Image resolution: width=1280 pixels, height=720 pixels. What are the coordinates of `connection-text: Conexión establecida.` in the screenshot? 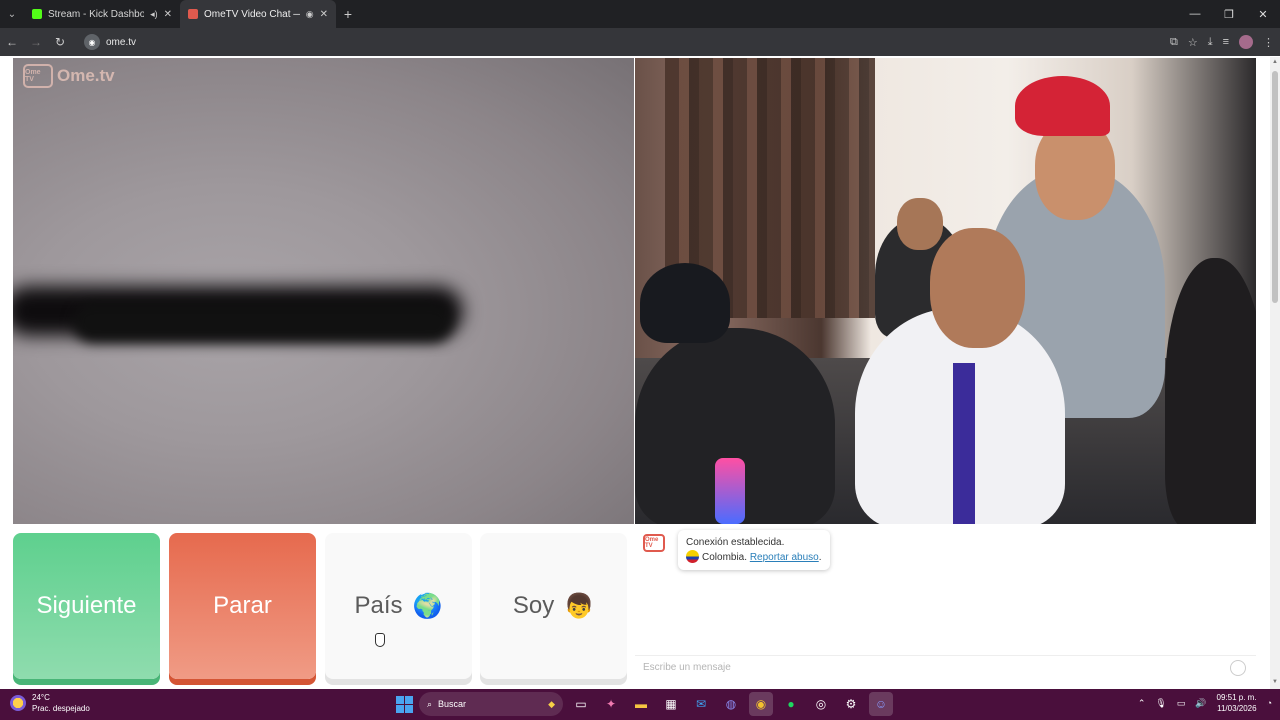 It's located at (735, 542).